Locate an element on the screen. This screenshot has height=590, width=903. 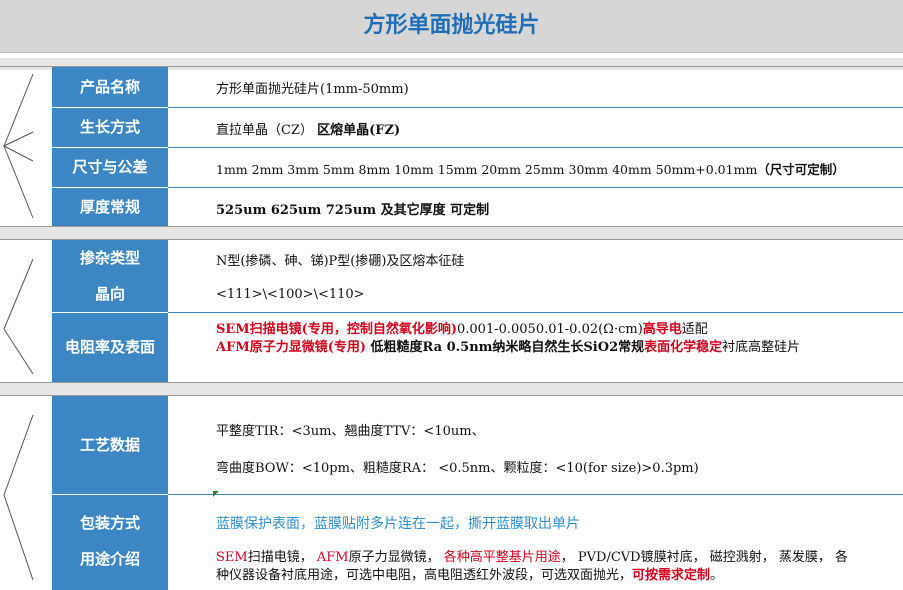
label-divider is located at coordinates (110, 494).